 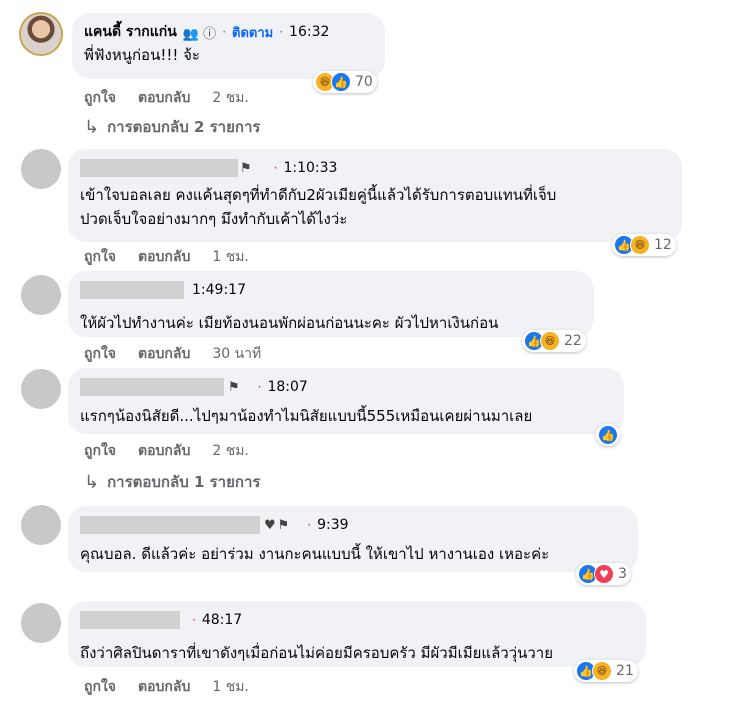 I want to click on follow-link: ติดตาม, so click(x=252, y=32).